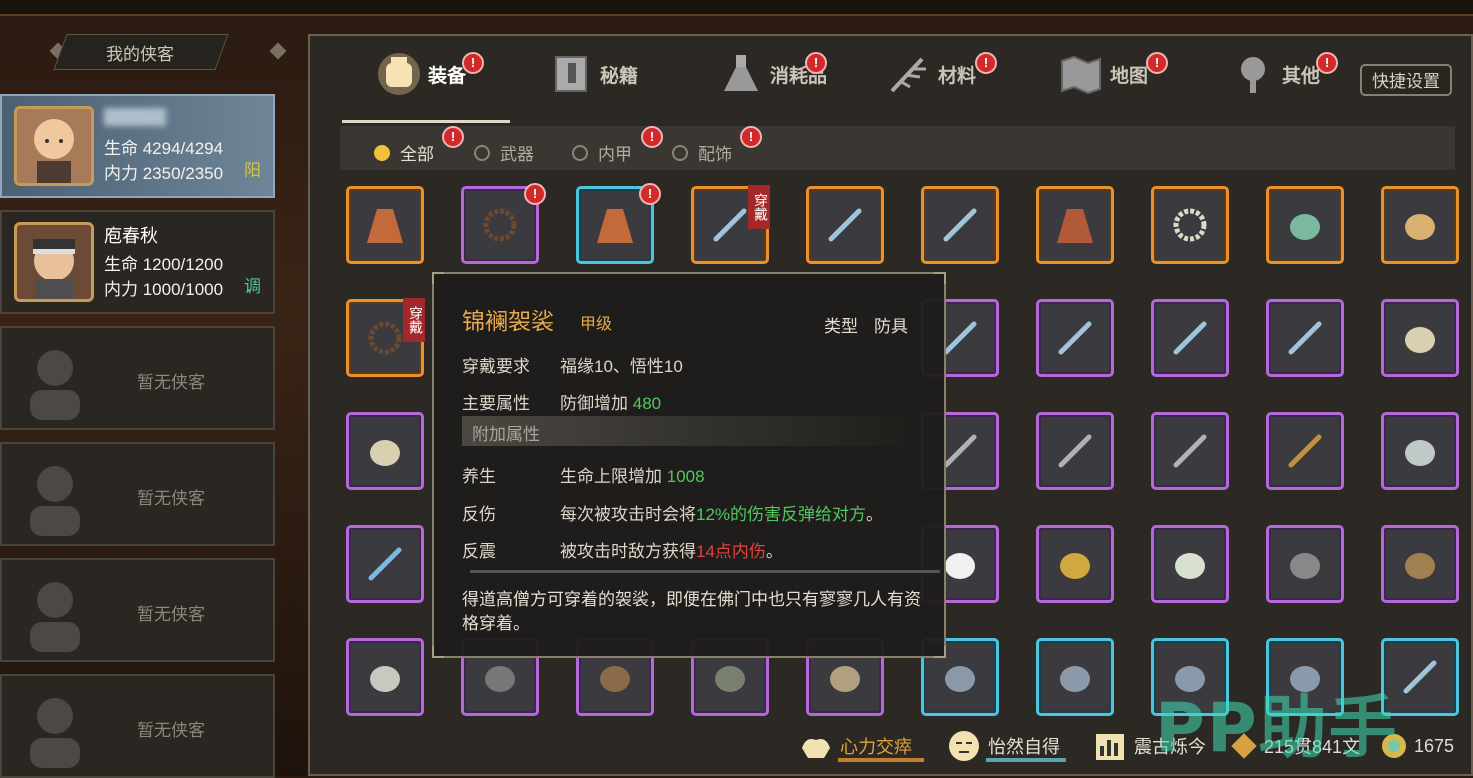 This screenshot has width=1473, height=778. I want to click on filter-all: 全部, so click(404, 152).